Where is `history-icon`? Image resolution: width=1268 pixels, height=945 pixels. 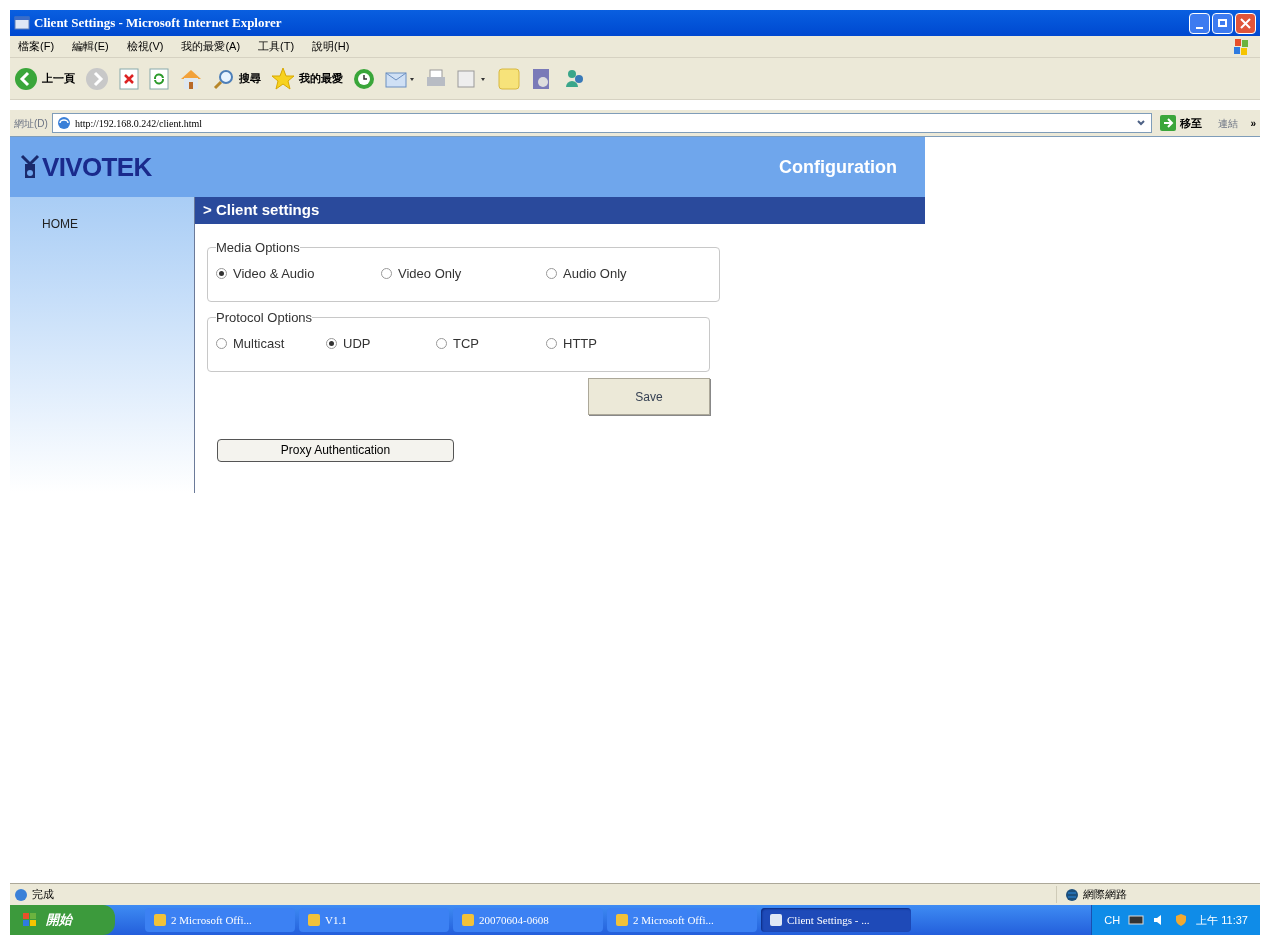
history-icon is located at coordinates (364, 78).